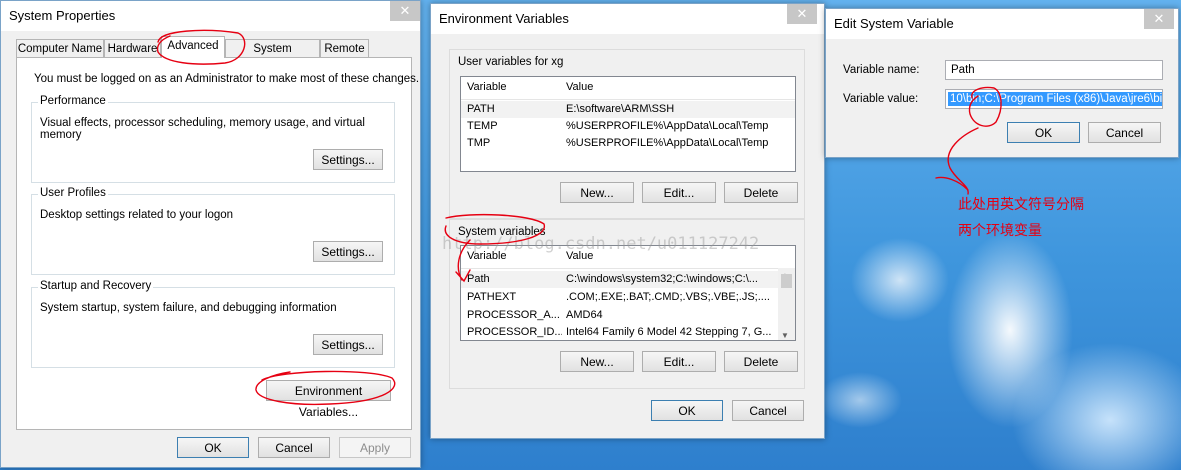  Describe the element at coordinates (210, 16) in the screenshot. I see `title-bar: System Properties ✕` at that location.